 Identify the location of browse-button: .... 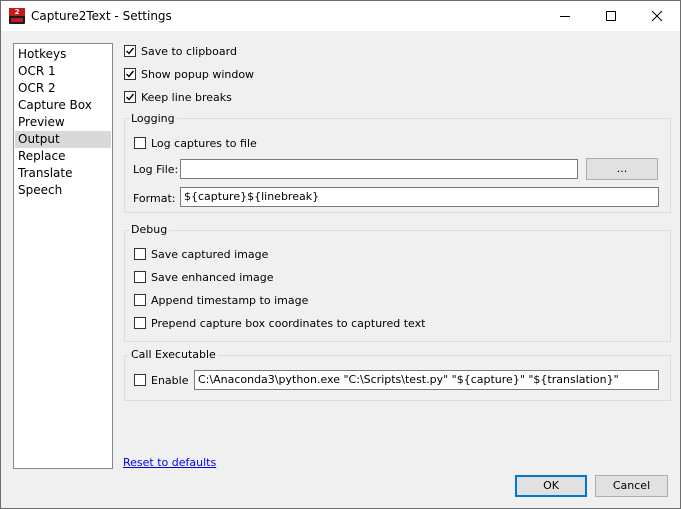
(622, 169).